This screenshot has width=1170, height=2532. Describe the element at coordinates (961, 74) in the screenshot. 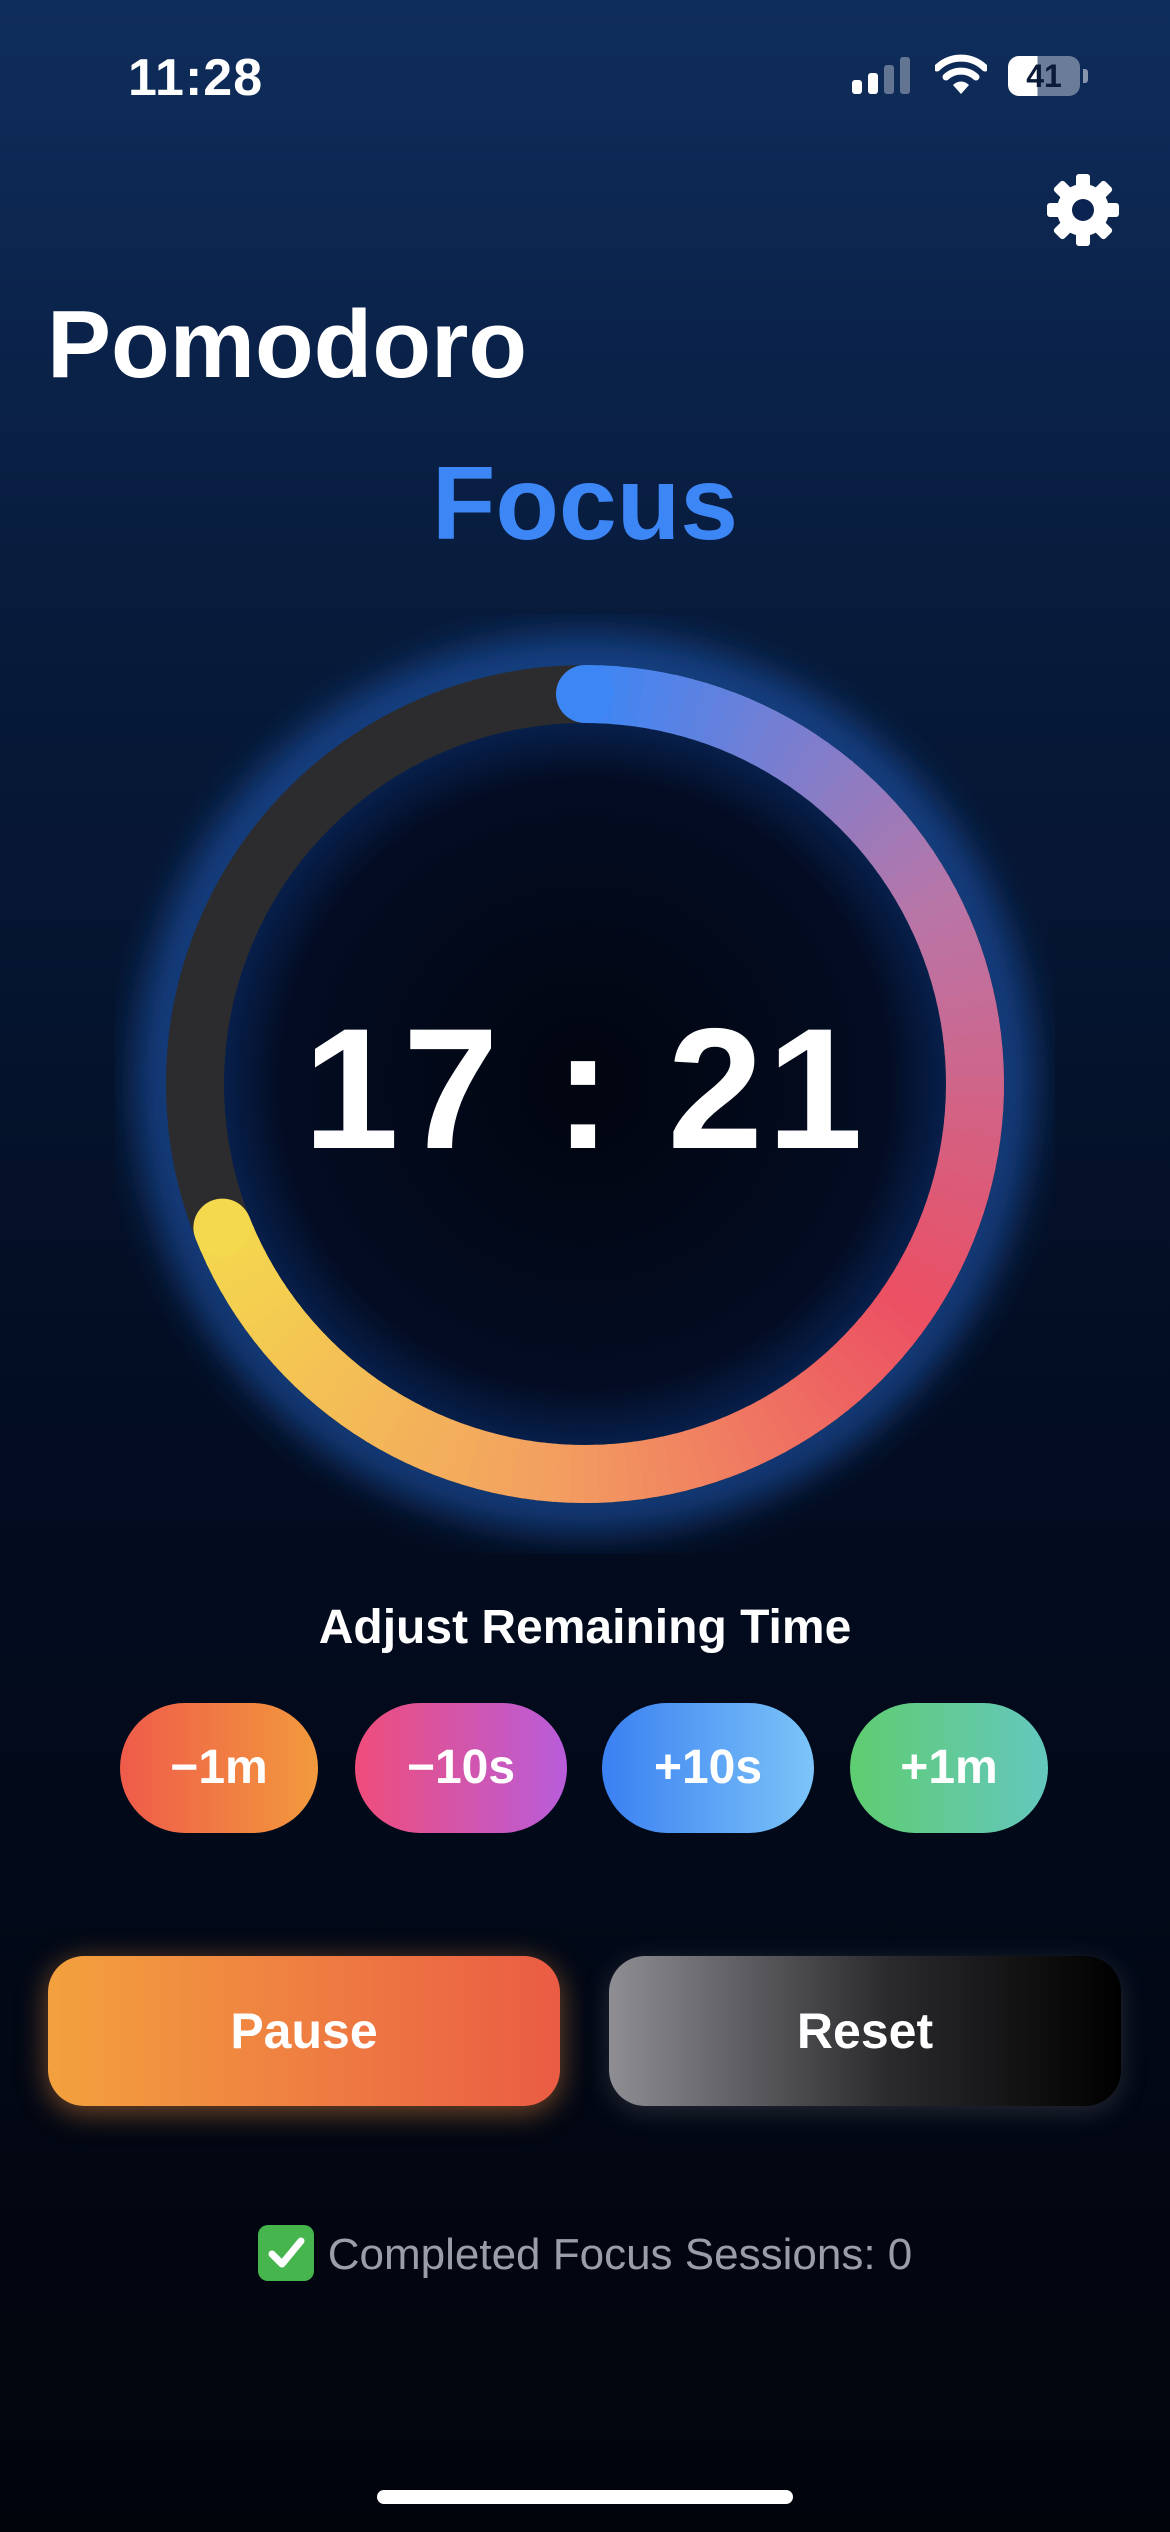

I see `wifi-icon` at that location.